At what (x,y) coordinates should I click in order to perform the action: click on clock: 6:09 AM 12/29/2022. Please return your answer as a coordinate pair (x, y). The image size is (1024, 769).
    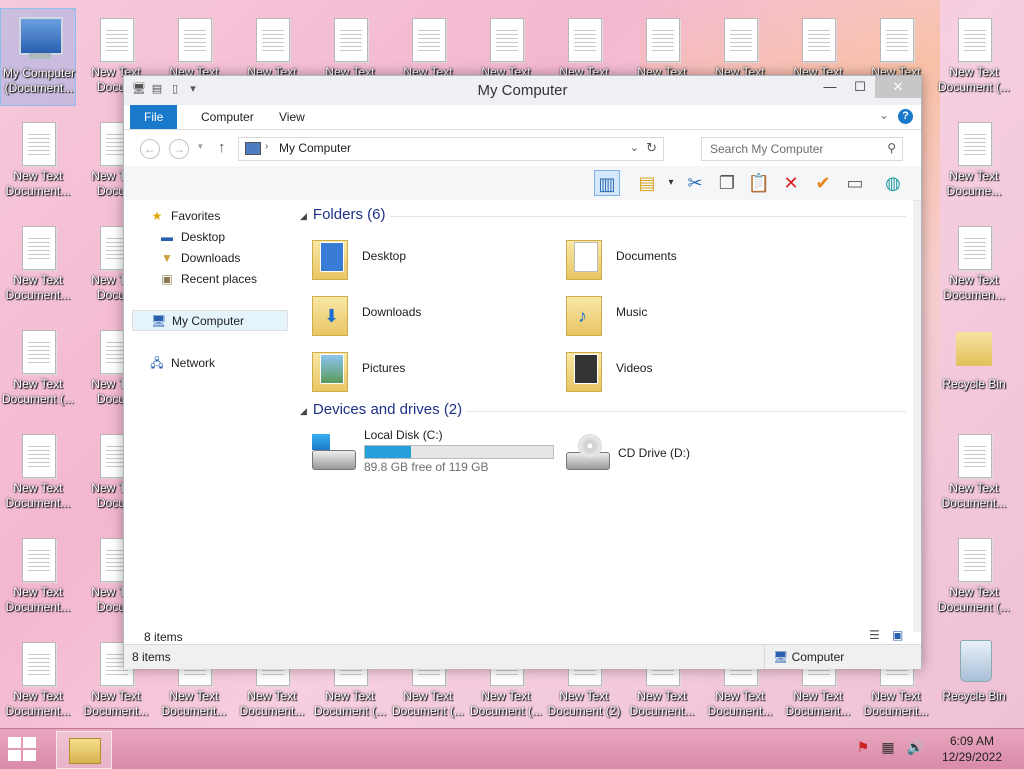
    Looking at the image, I should click on (972, 749).